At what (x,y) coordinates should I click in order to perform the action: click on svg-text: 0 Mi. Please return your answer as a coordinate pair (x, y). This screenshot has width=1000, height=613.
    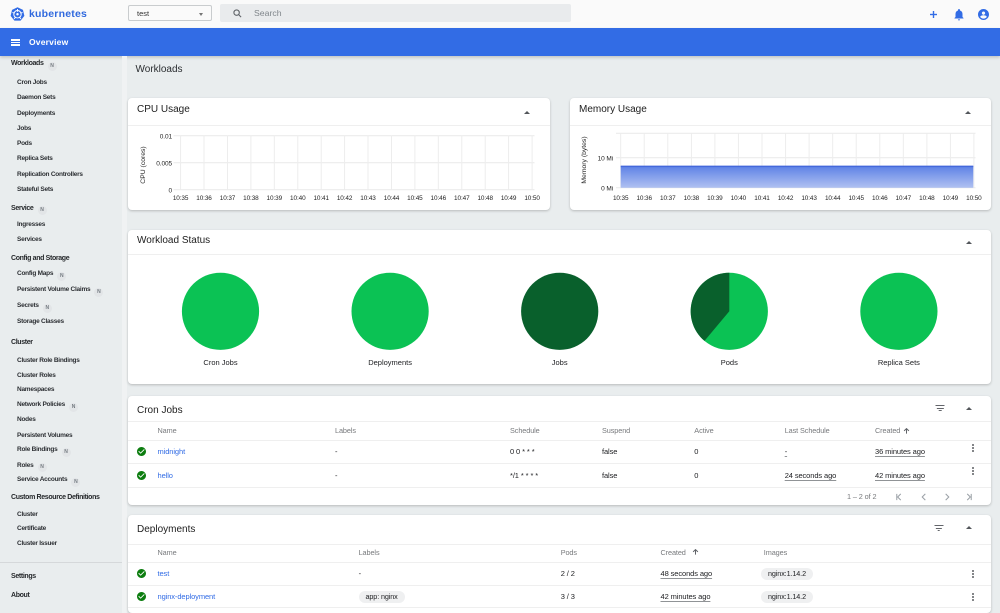
    Looking at the image, I should click on (607, 188).